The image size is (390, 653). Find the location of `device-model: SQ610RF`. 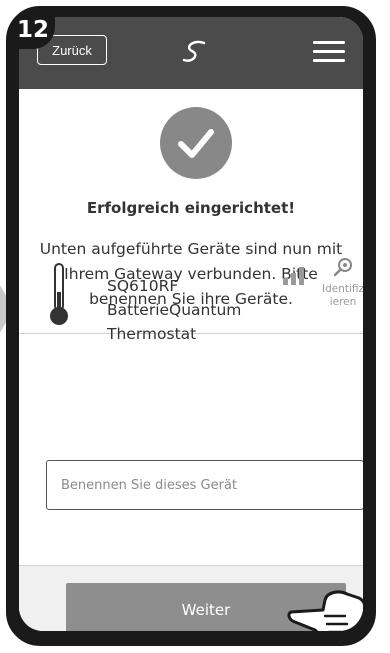

device-model: SQ610RF is located at coordinates (143, 286).